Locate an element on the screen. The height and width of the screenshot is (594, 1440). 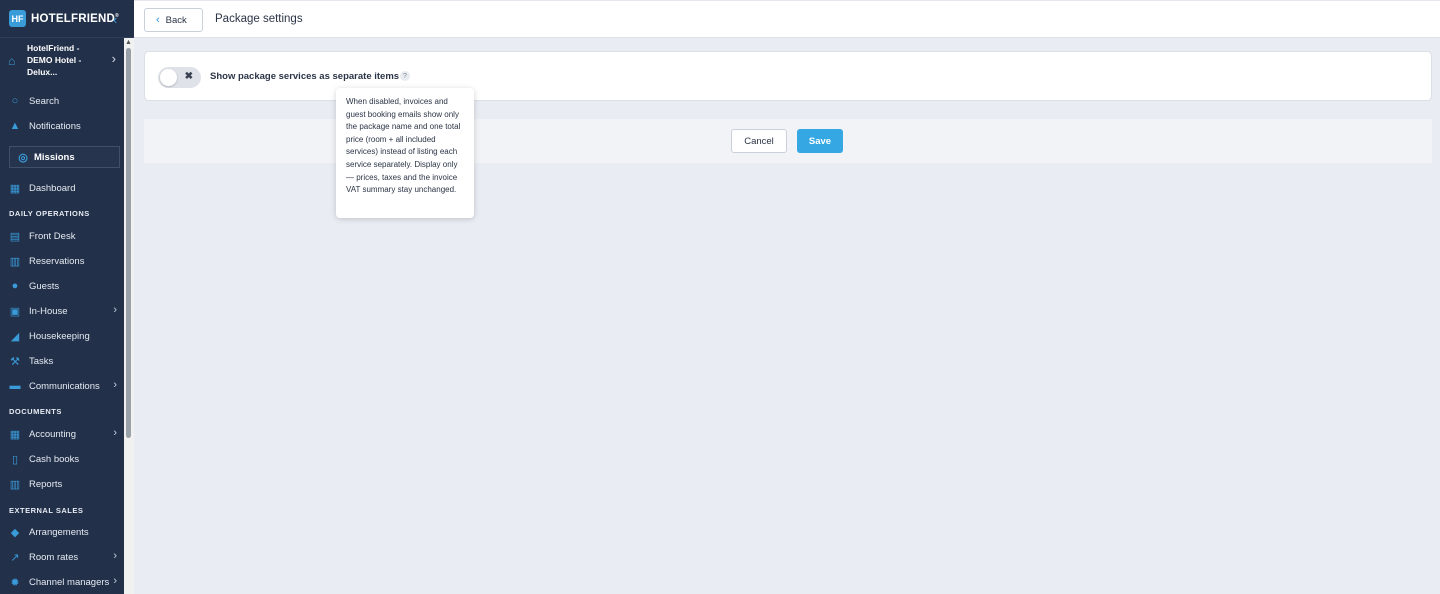
sidebar-item-missions: ◎ Missions is located at coordinates (64, 157).